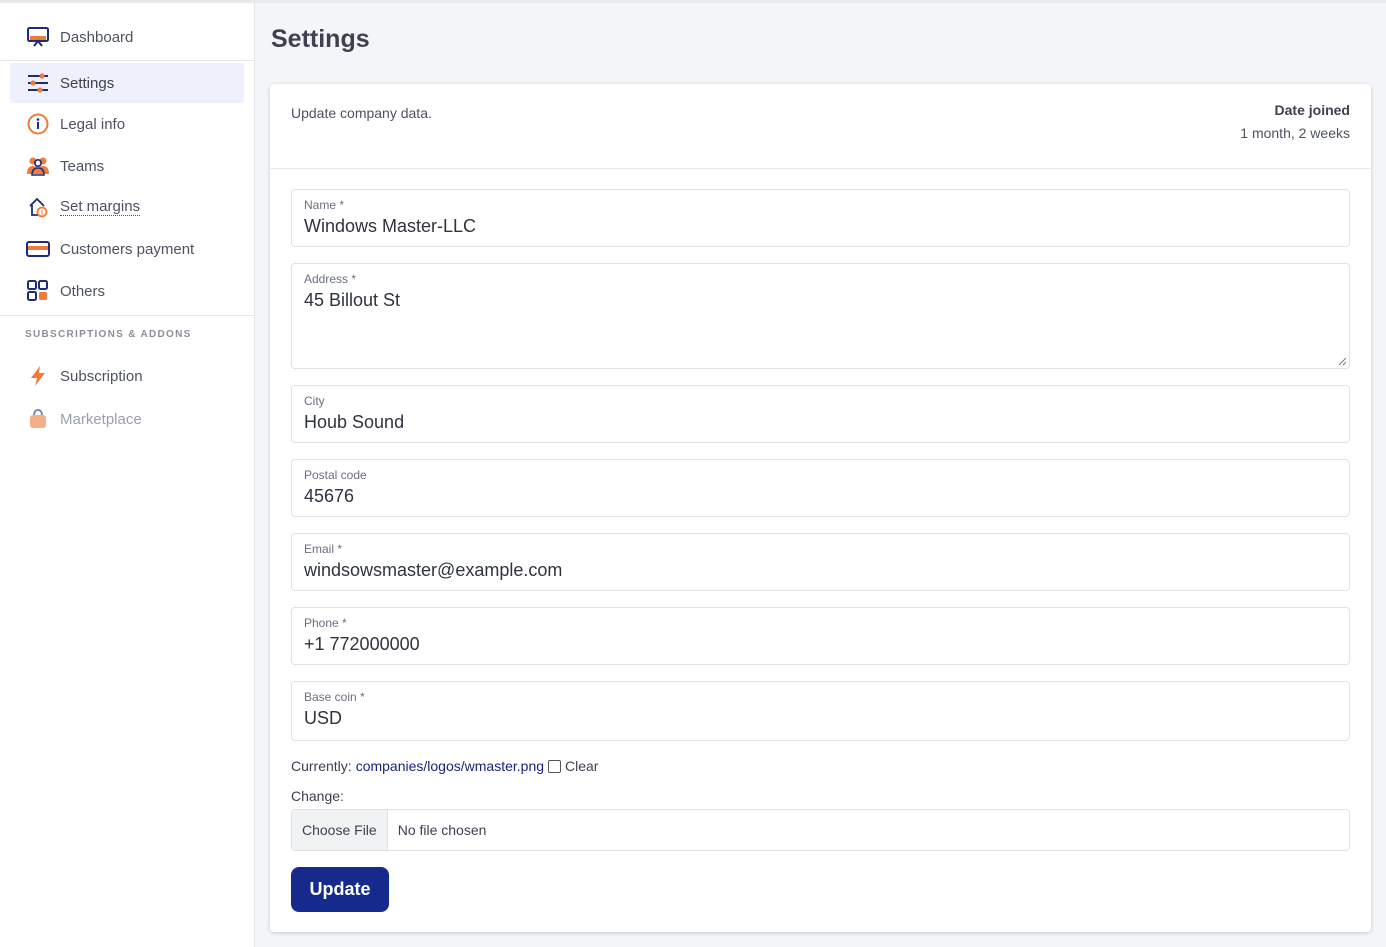  What do you see at coordinates (819, 718) in the screenshot?
I see `base-coin-select: USD` at bounding box center [819, 718].